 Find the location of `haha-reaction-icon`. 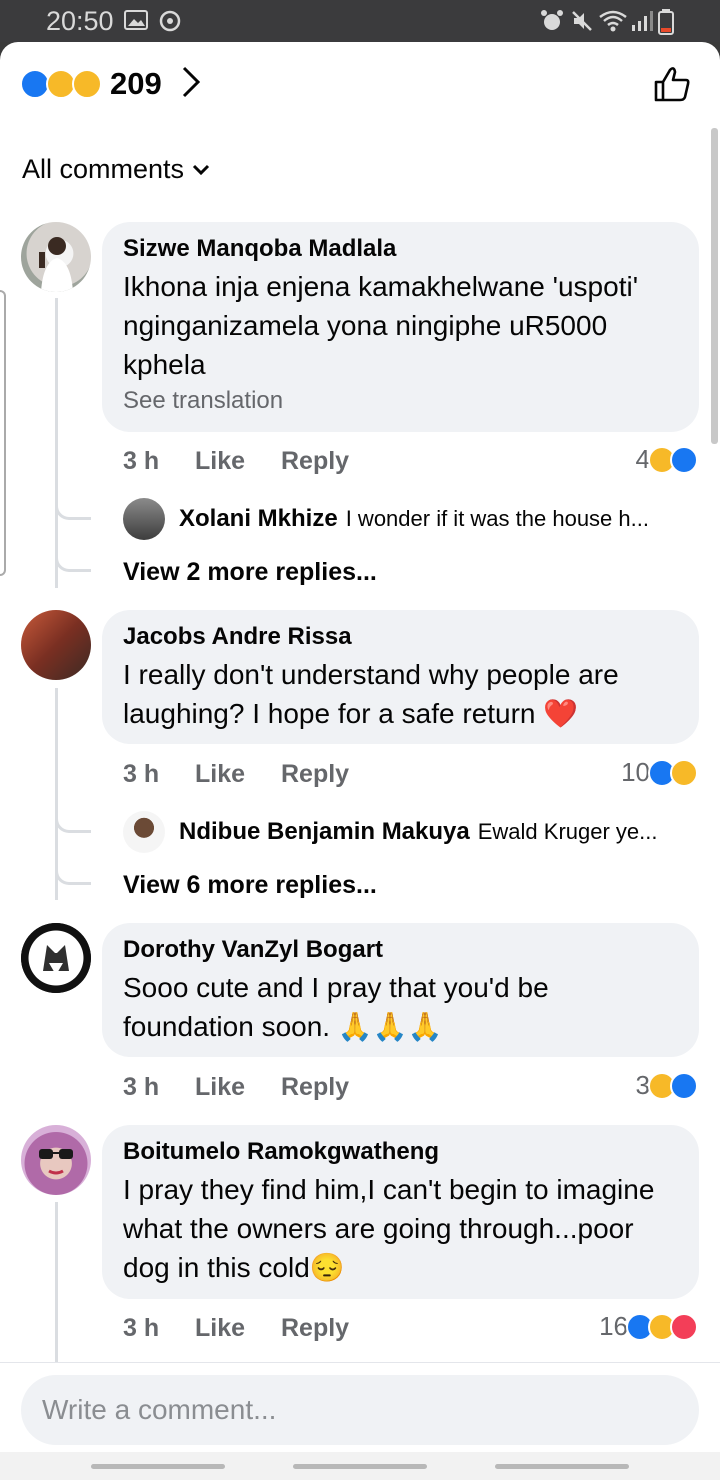

haha-reaction-icon is located at coordinates (684, 772).